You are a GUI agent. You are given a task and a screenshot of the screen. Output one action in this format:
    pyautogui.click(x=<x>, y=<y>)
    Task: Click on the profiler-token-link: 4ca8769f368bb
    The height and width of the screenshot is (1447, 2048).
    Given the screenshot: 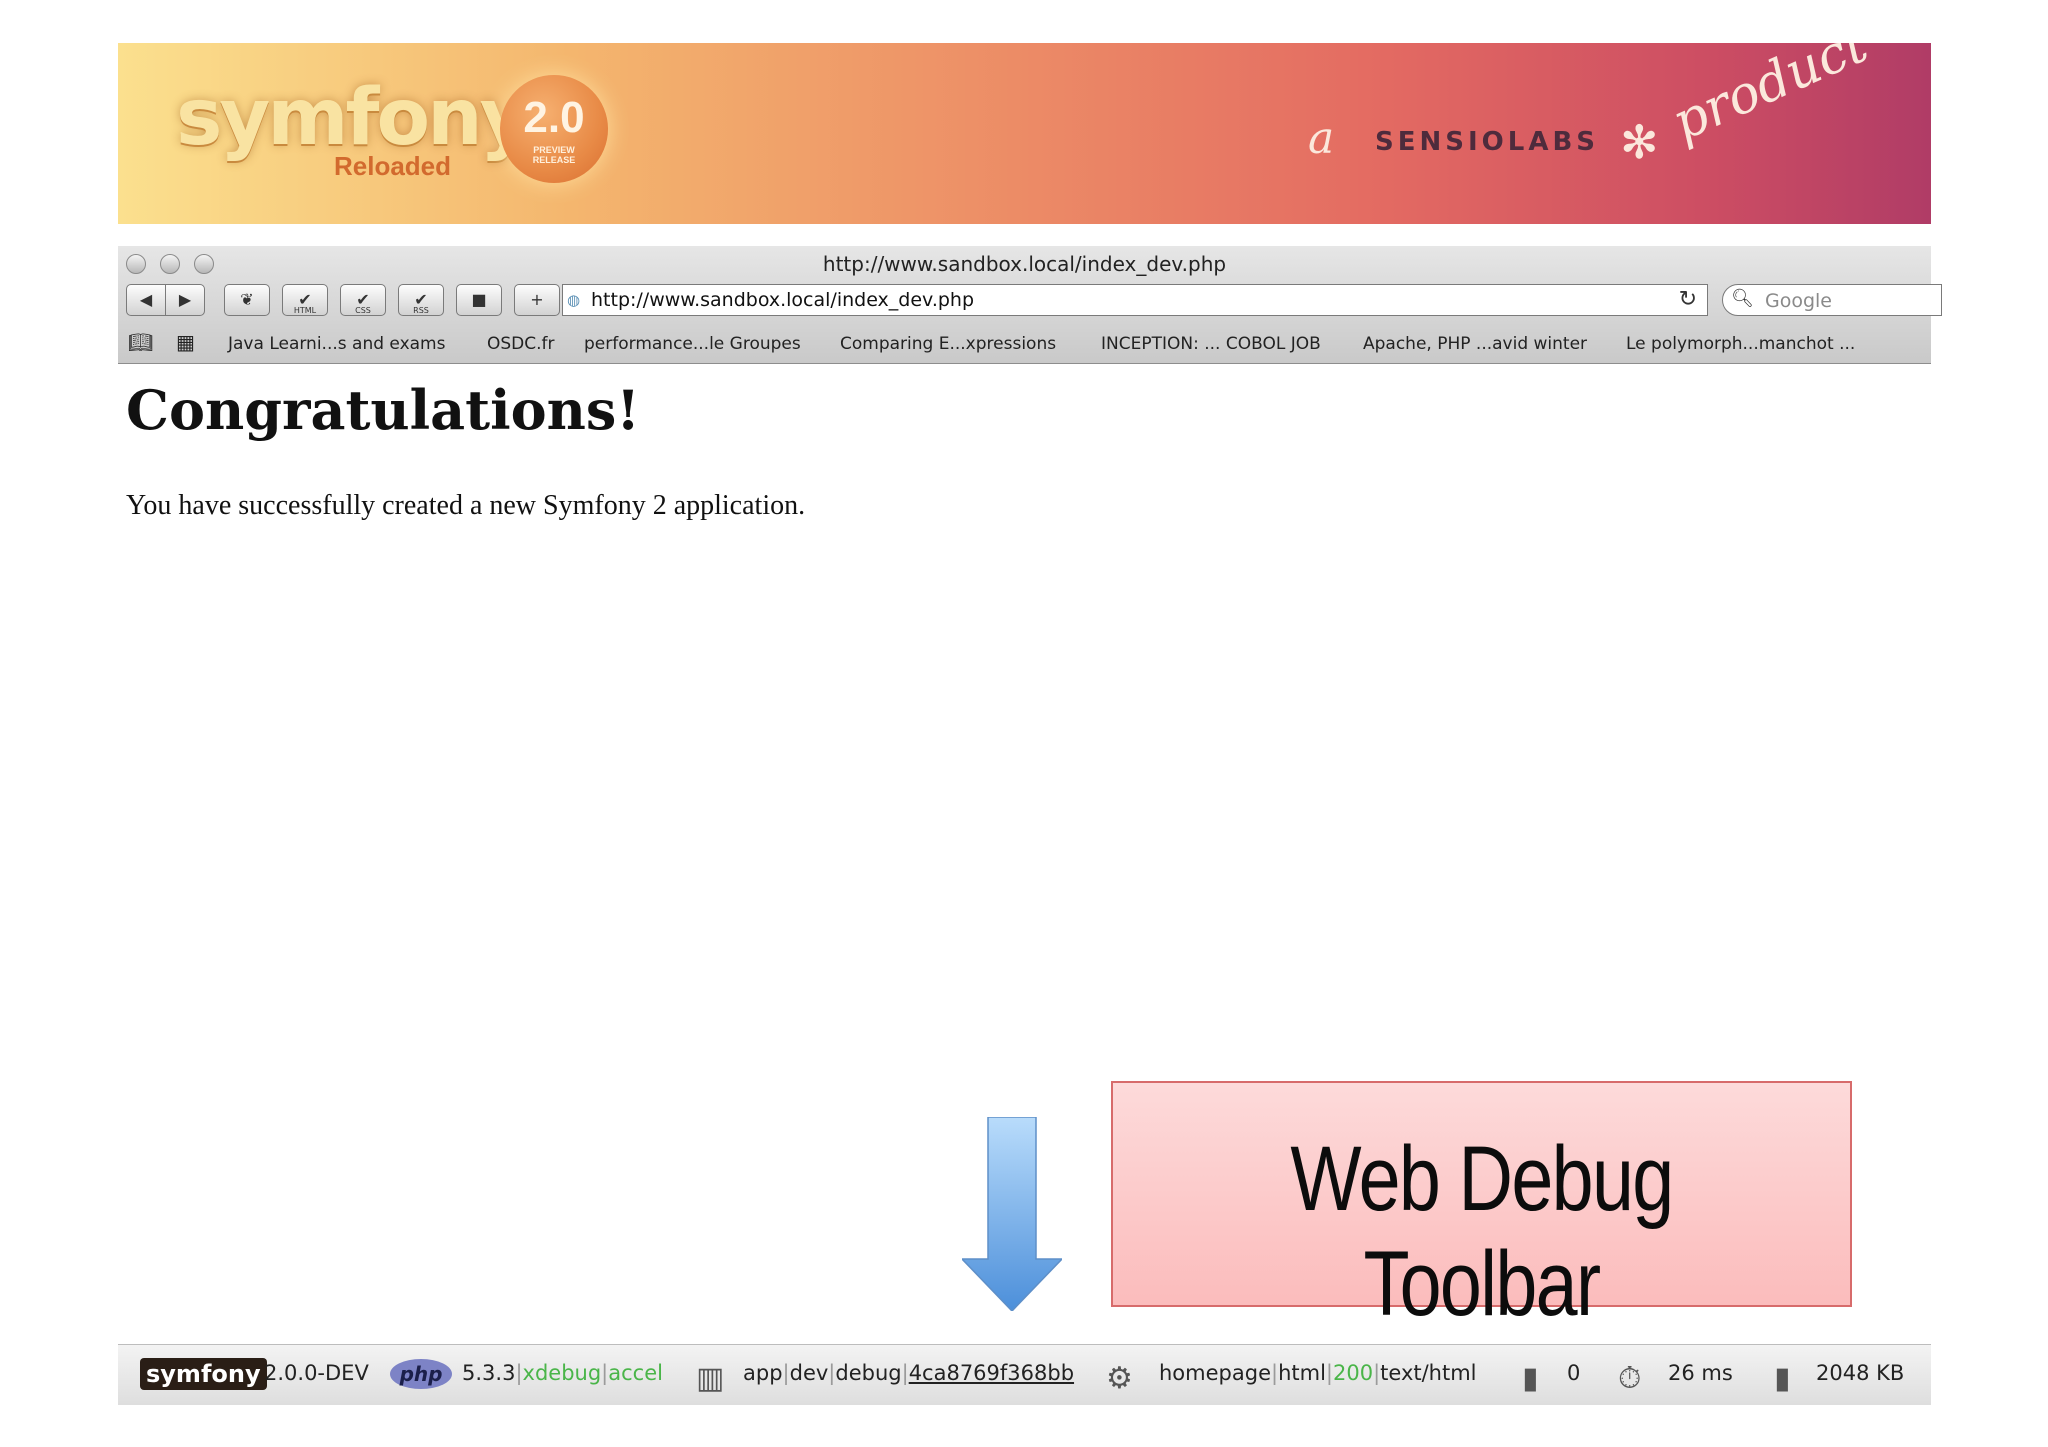 What is the action you would take?
    pyautogui.click(x=991, y=1373)
    